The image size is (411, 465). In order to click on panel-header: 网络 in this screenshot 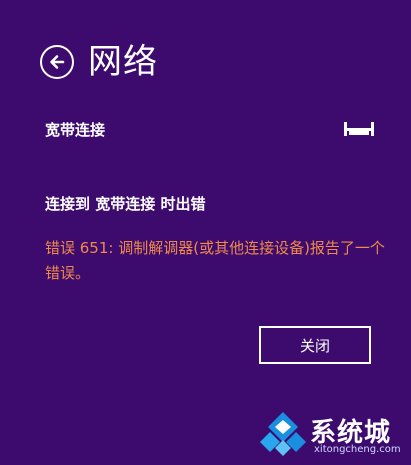, I will do `click(99, 62)`.